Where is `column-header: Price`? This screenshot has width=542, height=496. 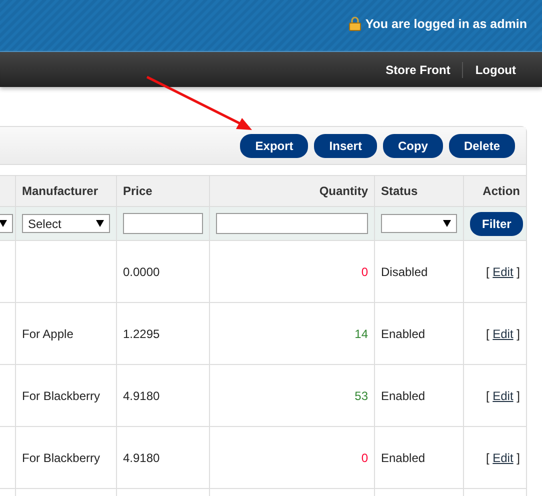
column-header: Price is located at coordinates (163, 191).